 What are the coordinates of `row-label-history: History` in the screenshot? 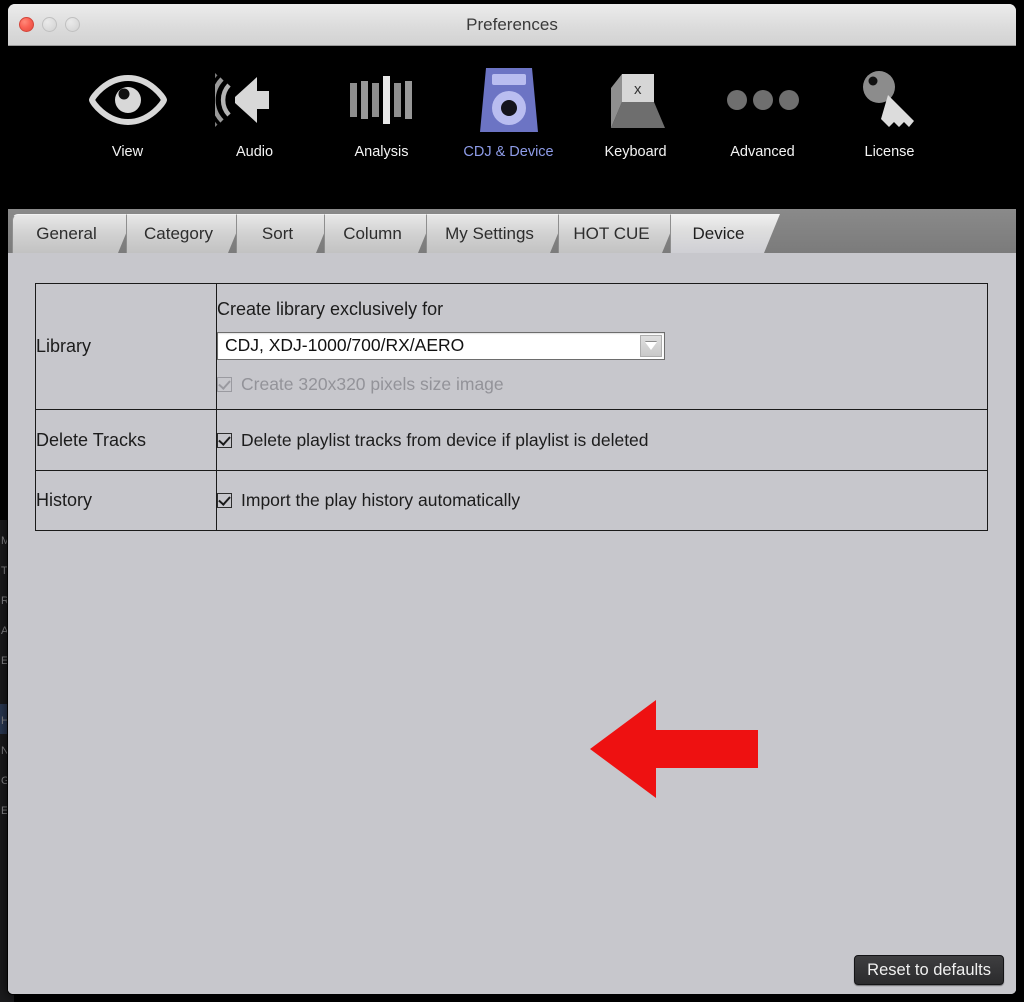 It's located at (126, 500).